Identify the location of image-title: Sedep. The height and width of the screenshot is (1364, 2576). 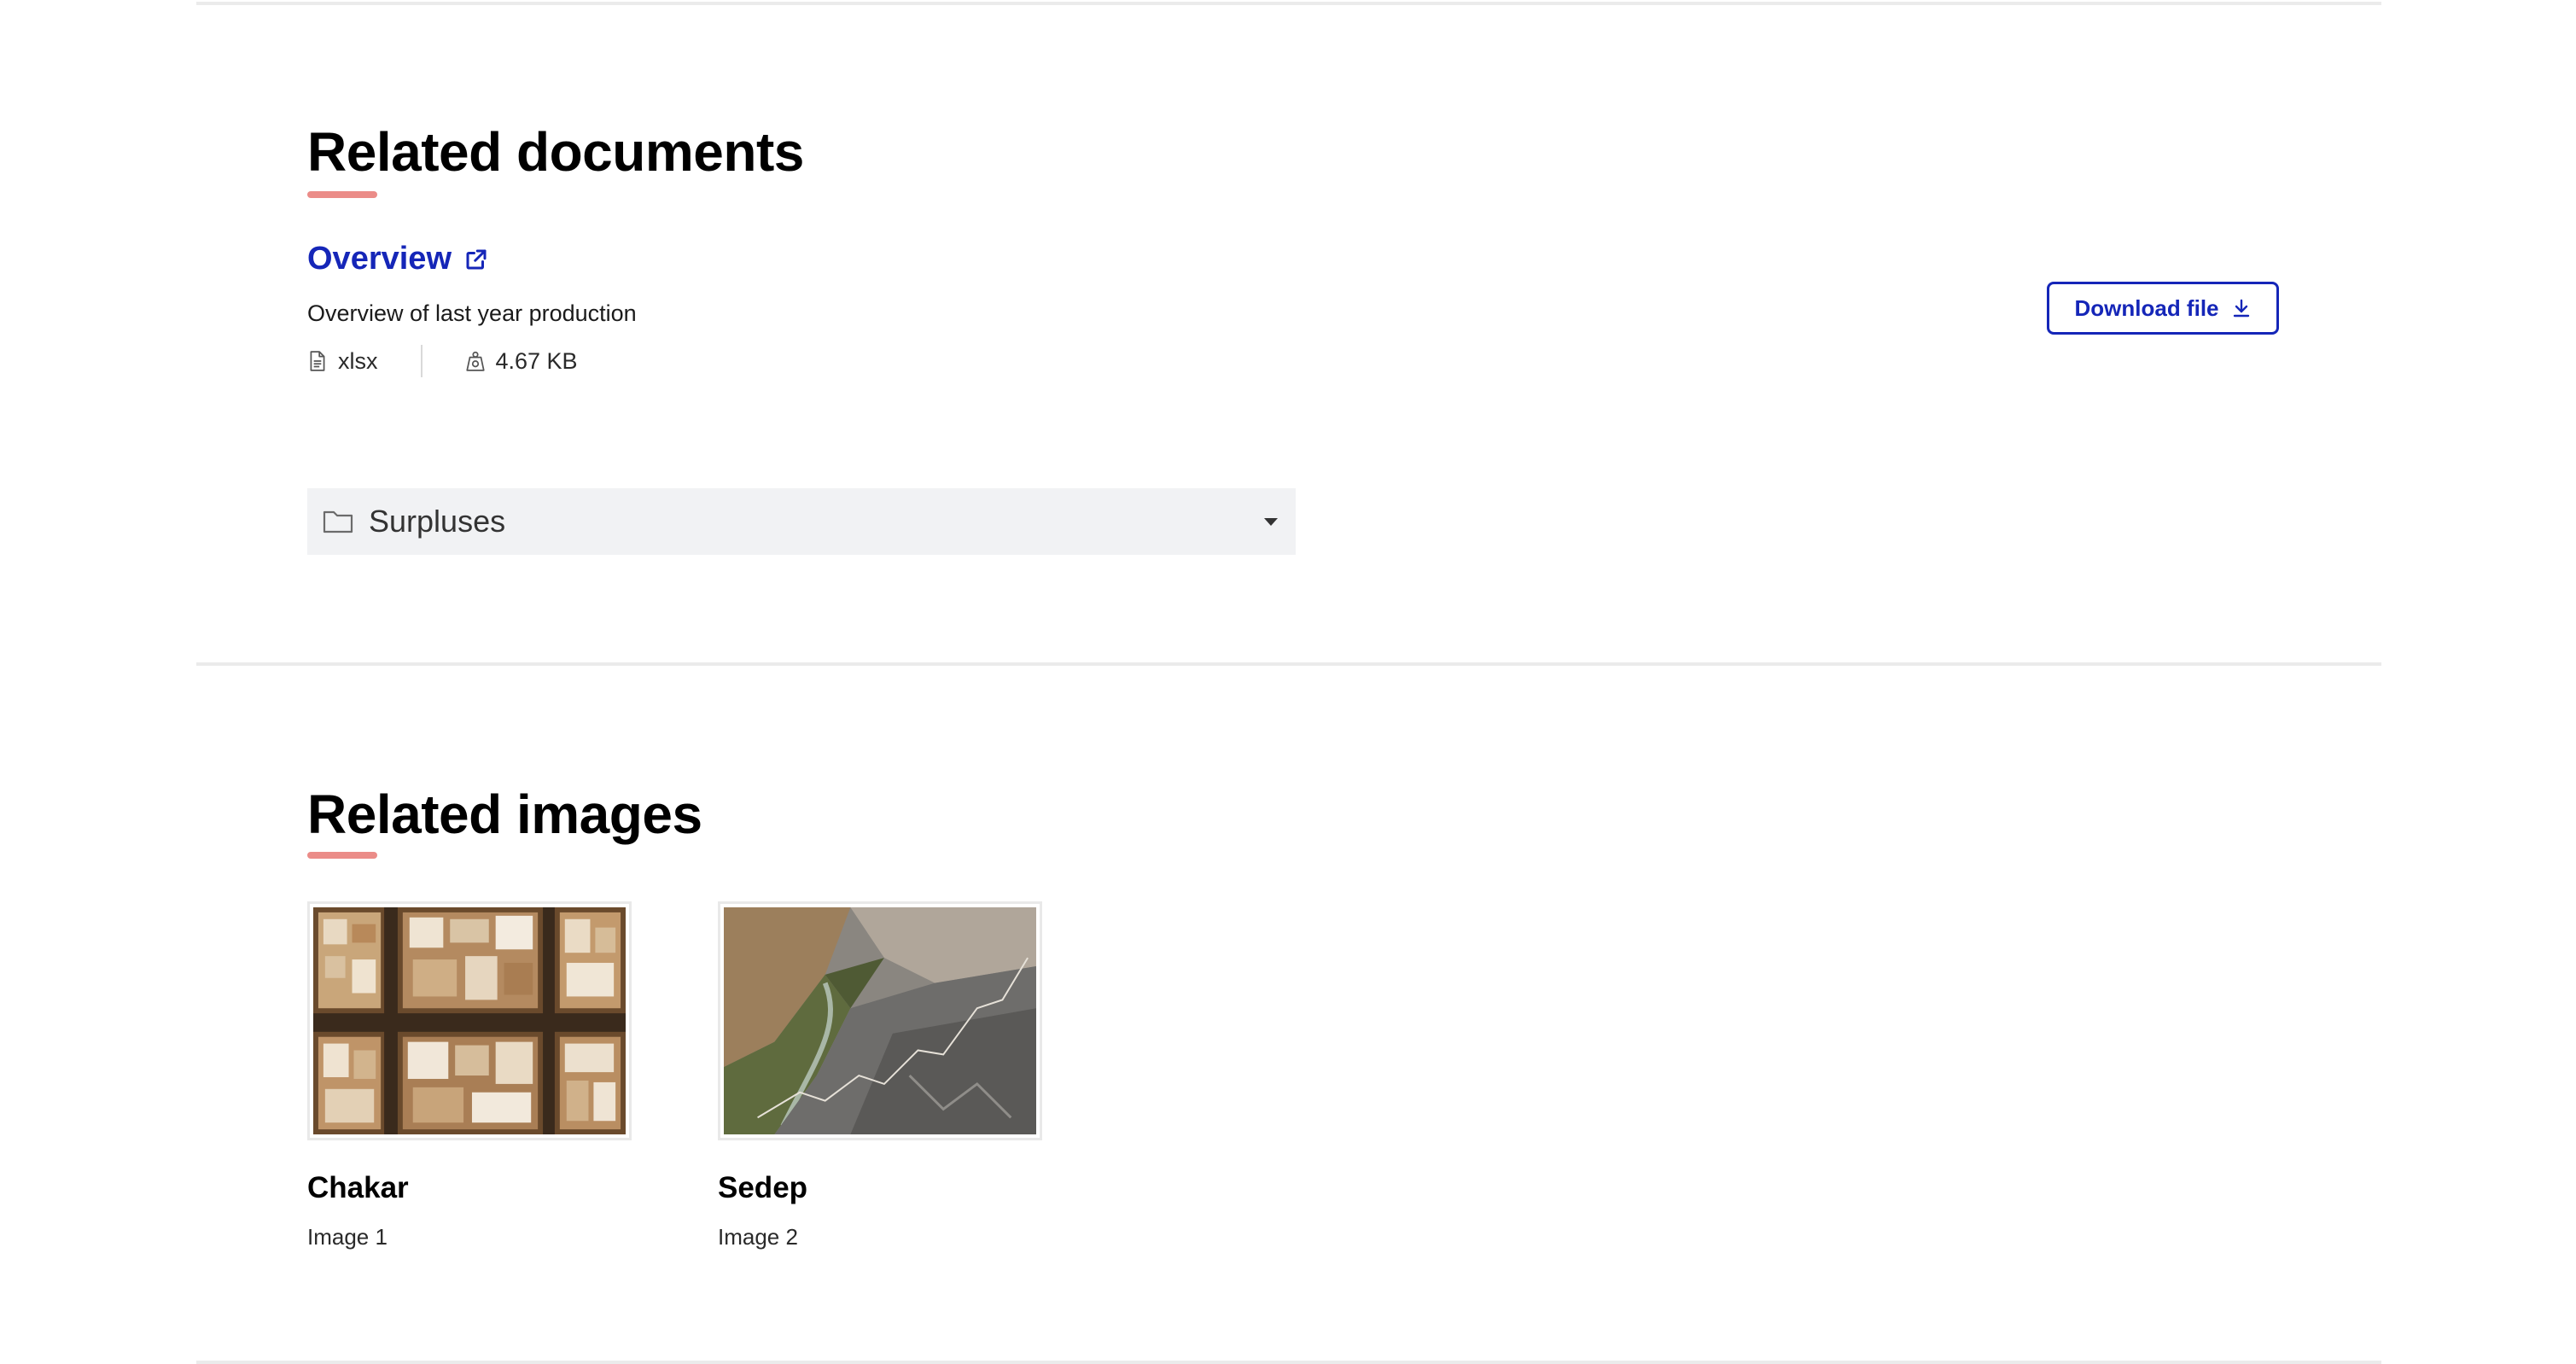
(763, 1187).